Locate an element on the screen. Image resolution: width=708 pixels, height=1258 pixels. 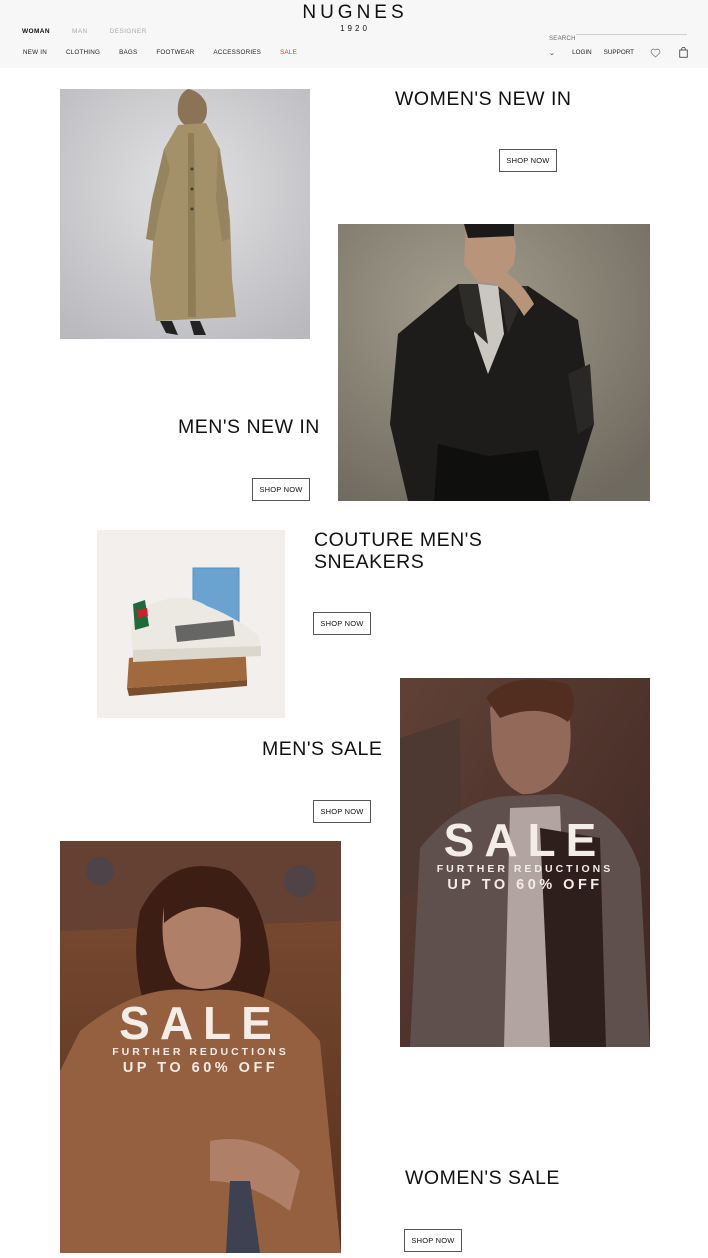
womens-sale-overlay-big: SALE is located at coordinates (200, 1023).